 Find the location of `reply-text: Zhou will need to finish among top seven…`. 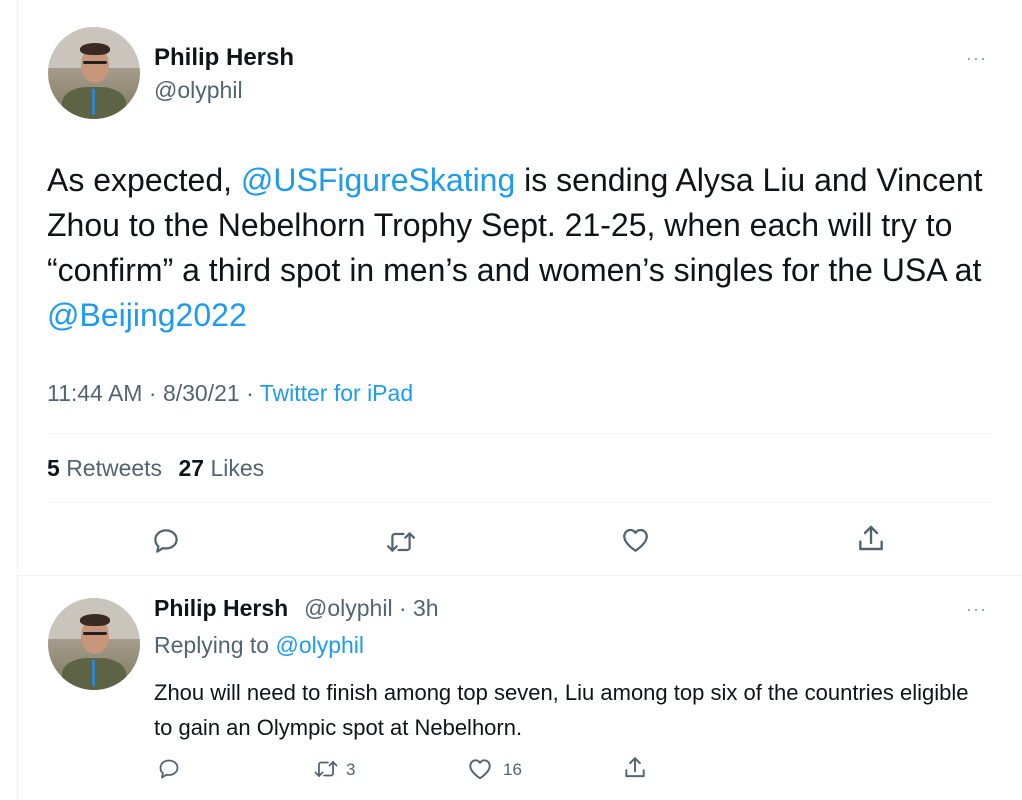

reply-text: Zhou will need to finish among top seven… is located at coordinates (561, 710).